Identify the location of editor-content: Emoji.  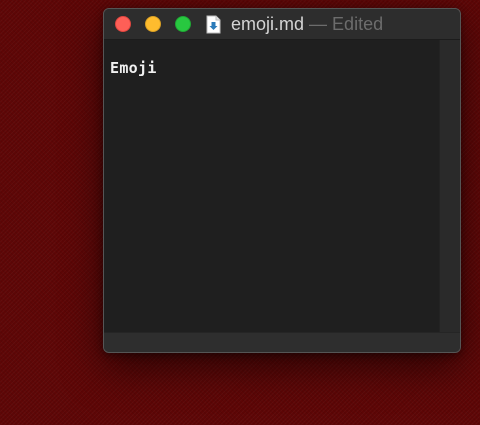
(133, 68).